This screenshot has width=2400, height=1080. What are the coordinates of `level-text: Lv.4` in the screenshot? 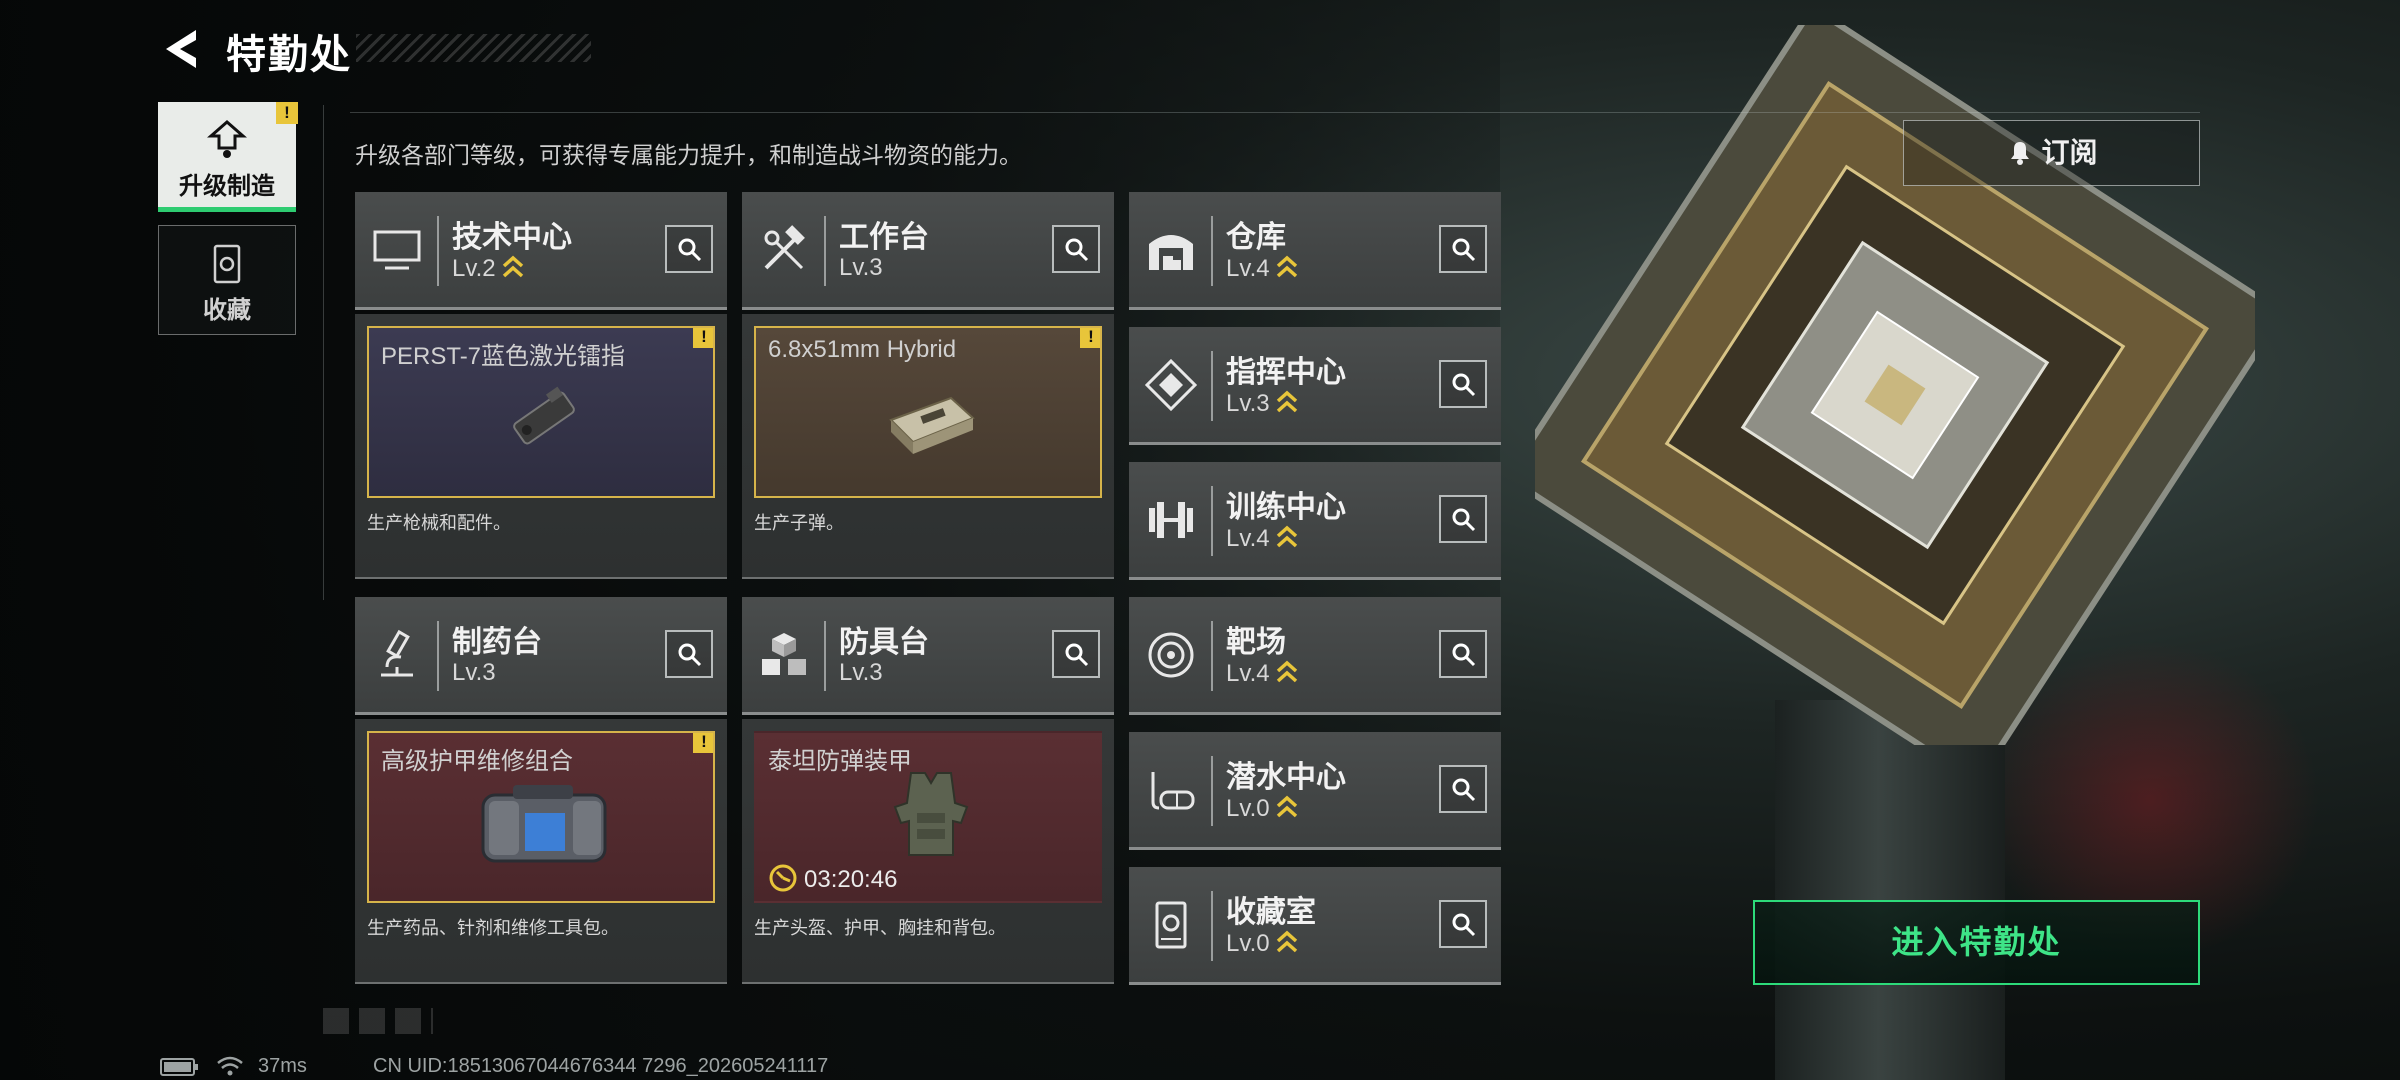 It's located at (1248, 673).